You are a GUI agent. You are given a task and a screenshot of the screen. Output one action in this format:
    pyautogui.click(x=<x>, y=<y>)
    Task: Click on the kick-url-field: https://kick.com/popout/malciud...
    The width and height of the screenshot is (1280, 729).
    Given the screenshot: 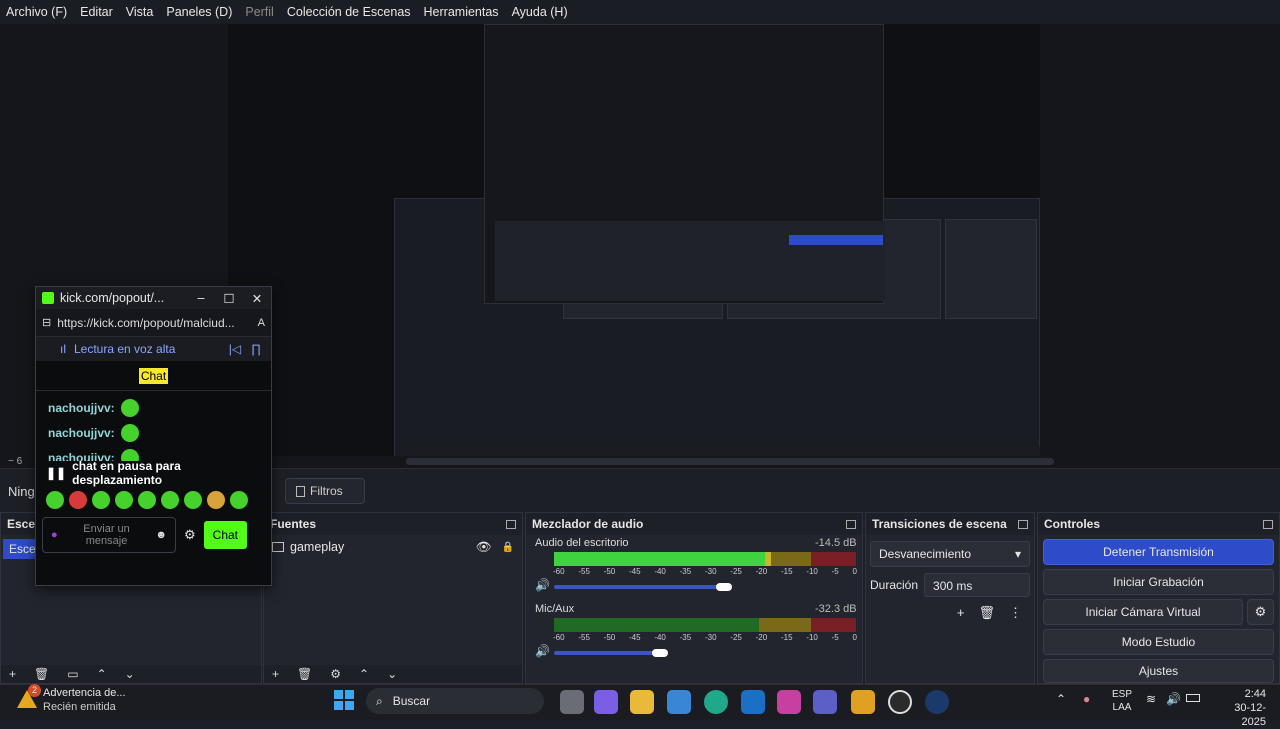 What is the action you would take?
    pyautogui.click(x=154, y=323)
    